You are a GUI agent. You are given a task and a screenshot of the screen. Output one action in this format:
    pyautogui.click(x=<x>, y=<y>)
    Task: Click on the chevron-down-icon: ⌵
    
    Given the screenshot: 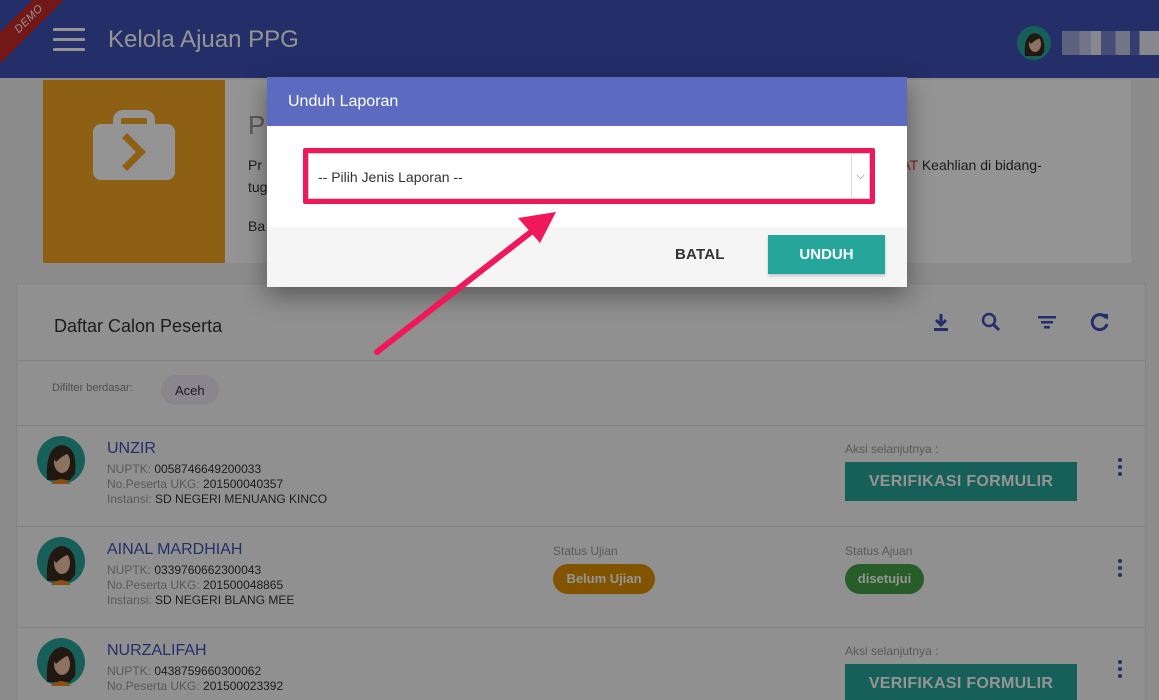 What is the action you would take?
    pyautogui.click(x=860, y=176)
    